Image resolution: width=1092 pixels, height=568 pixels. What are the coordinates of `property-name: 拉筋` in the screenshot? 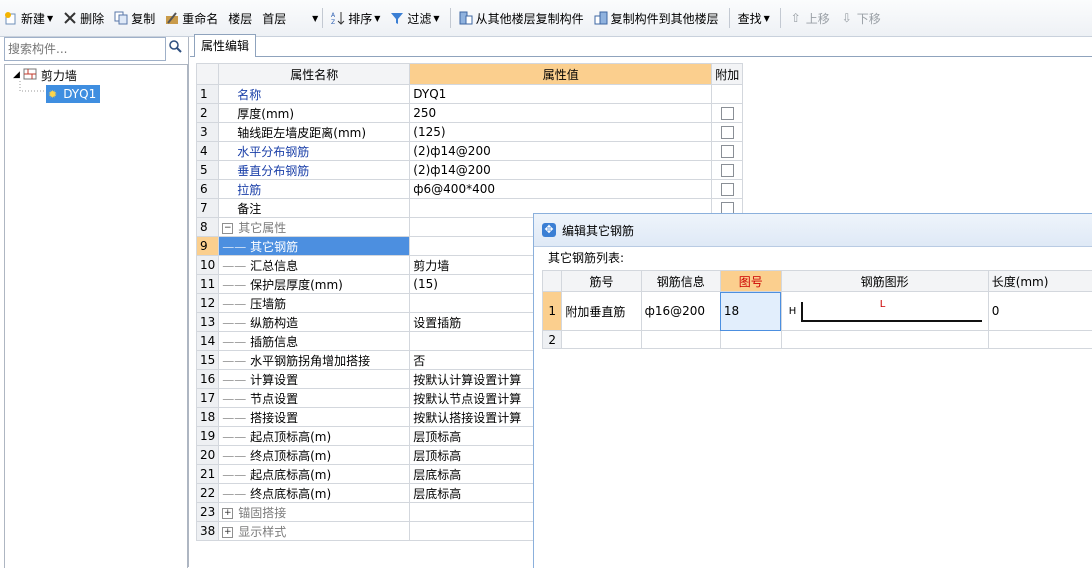 It's located at (314, 189).